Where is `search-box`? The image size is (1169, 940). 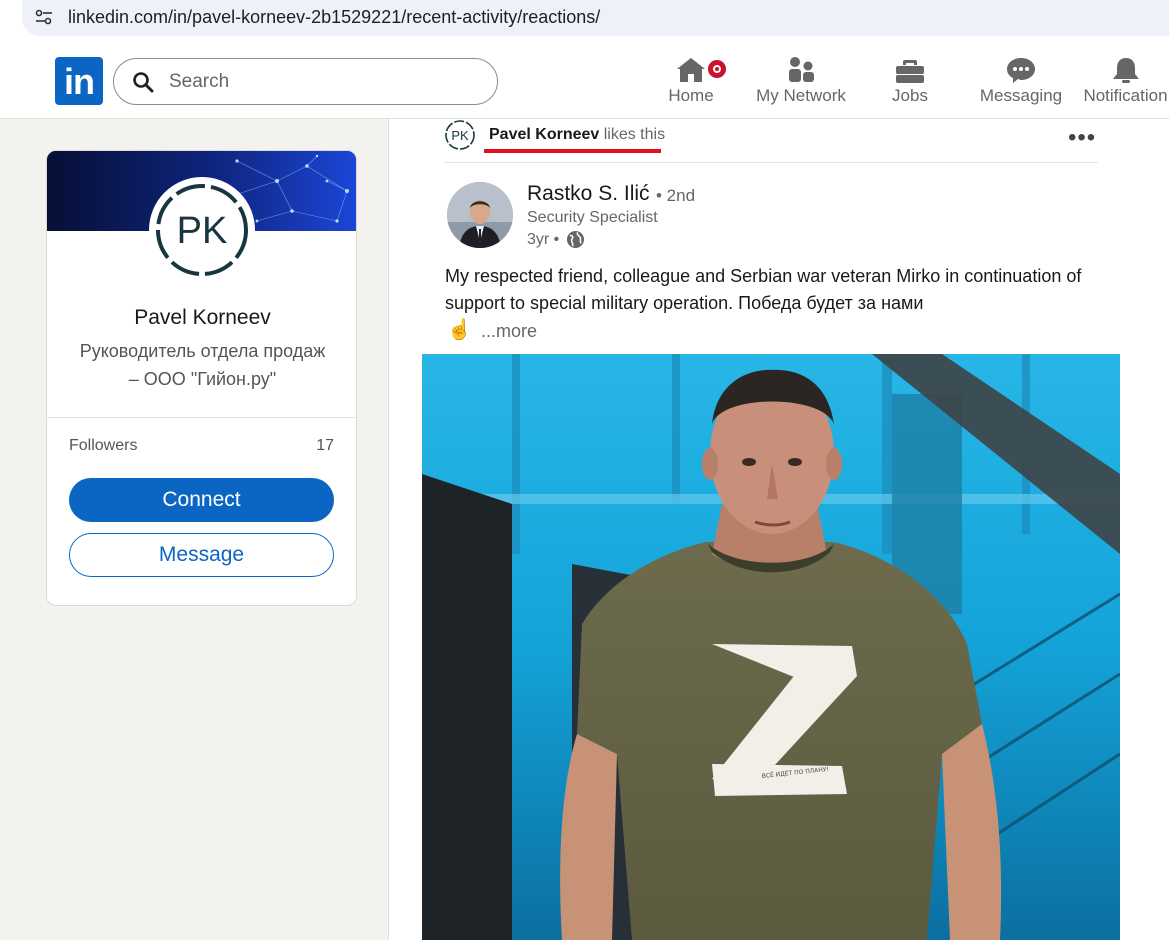
search-box is located at coordinates (305, 81).